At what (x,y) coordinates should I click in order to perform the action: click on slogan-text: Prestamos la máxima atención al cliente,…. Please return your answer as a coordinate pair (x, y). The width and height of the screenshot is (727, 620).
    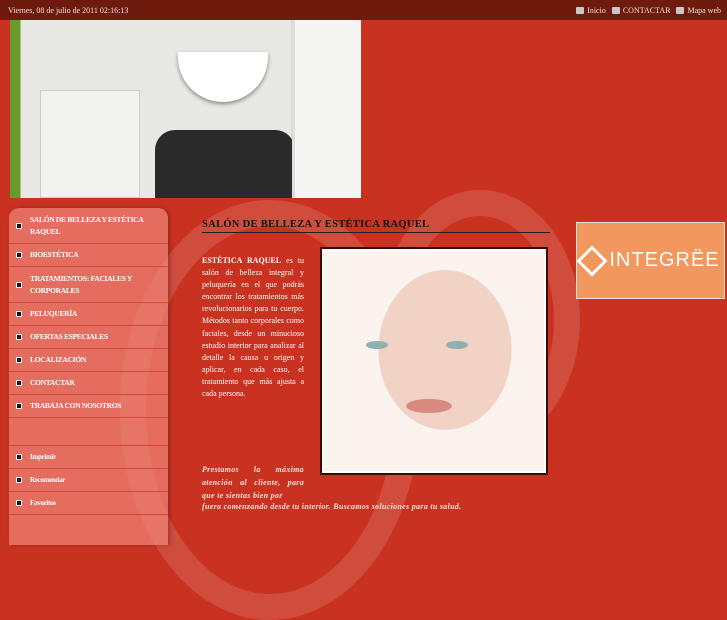
    Looking at the image, I should click on (253, 482).